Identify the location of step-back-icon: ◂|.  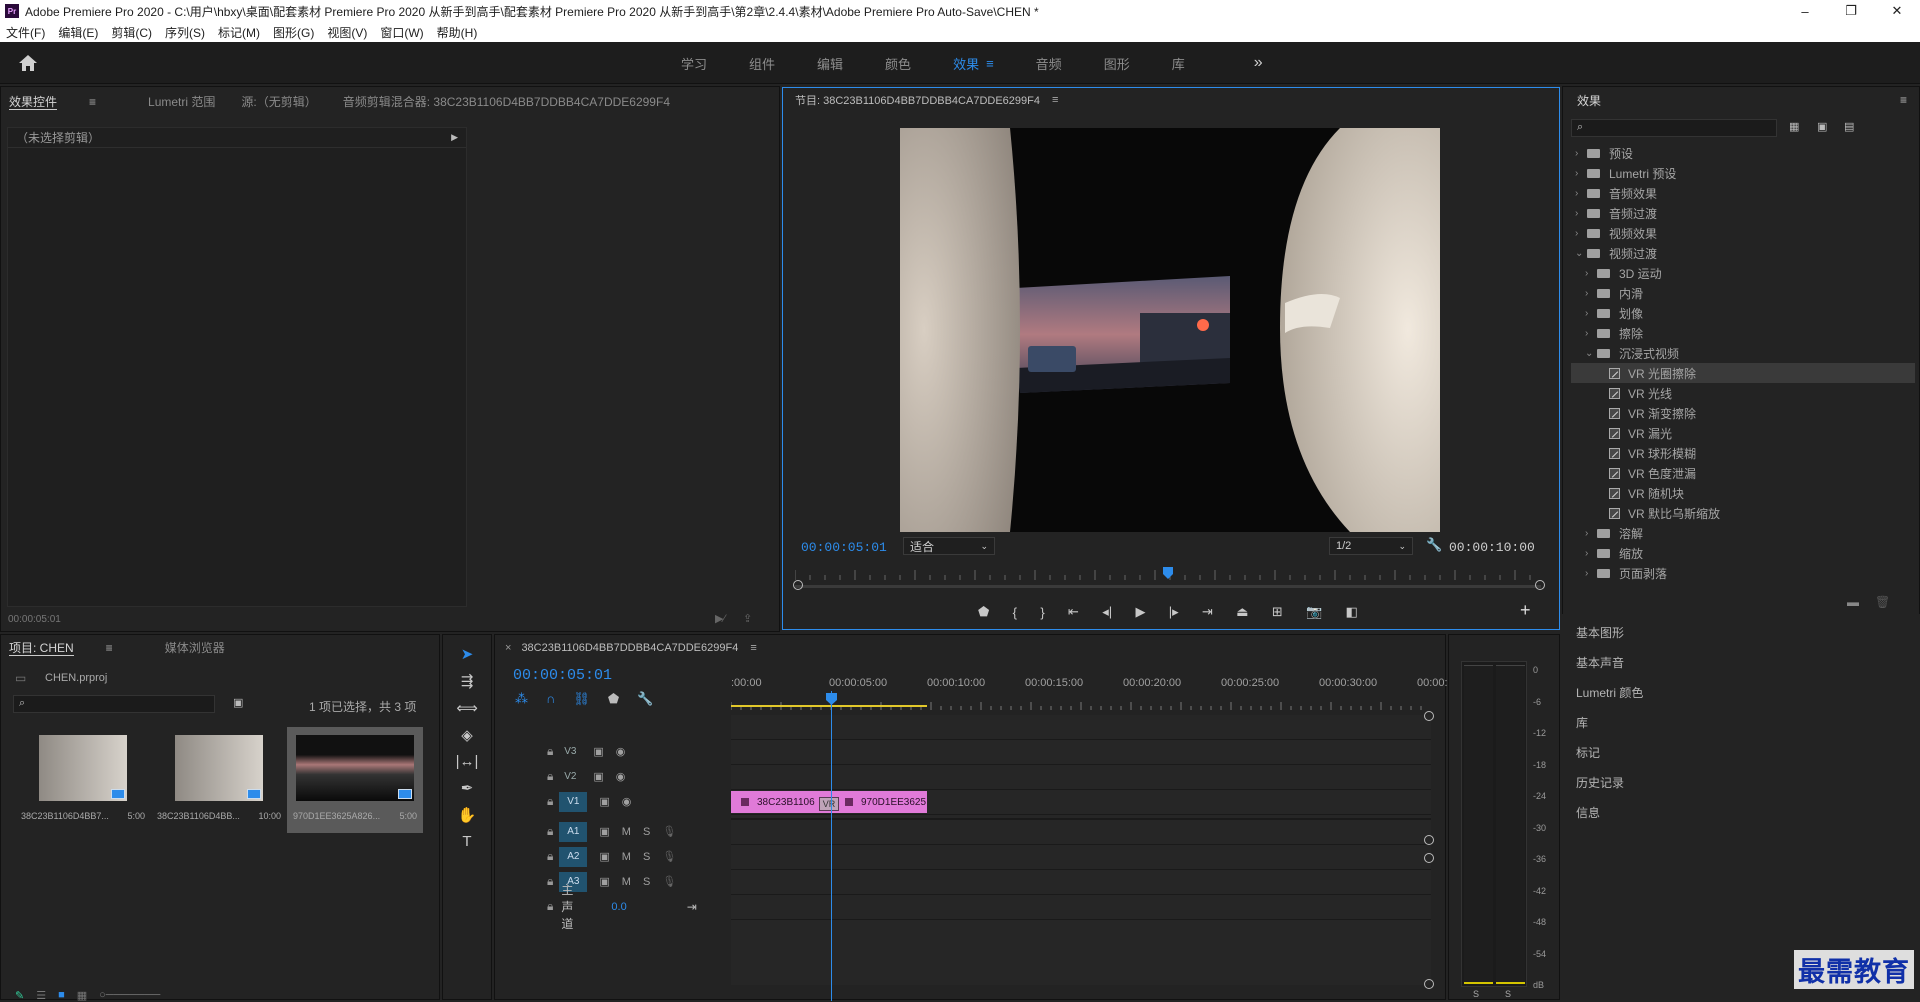
(1107, 612).